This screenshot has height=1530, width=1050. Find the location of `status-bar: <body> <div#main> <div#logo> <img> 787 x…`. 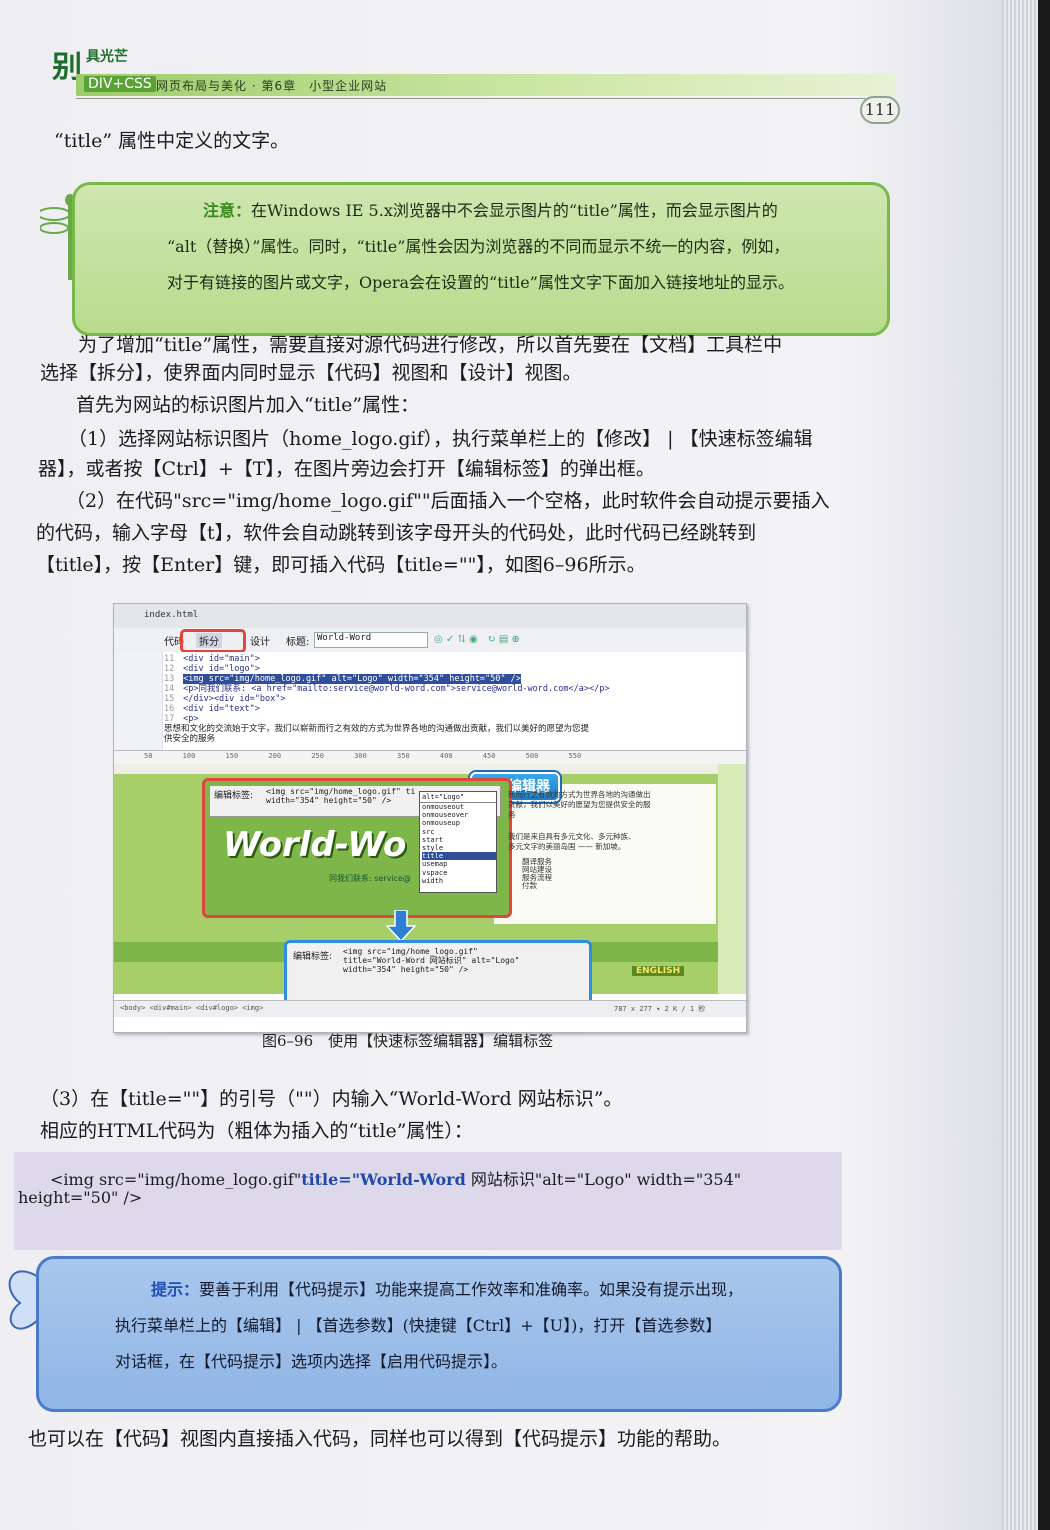

status-bar: <body> <div#main> <div#logo> <img> 787 x… is located at coordinates (430, 1008).